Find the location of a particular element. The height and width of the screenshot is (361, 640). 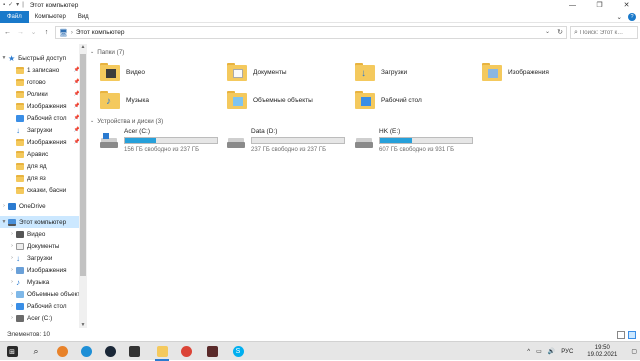

nav-pc-drive-c: › Acer (C:) is located at coordinates (43, 318).